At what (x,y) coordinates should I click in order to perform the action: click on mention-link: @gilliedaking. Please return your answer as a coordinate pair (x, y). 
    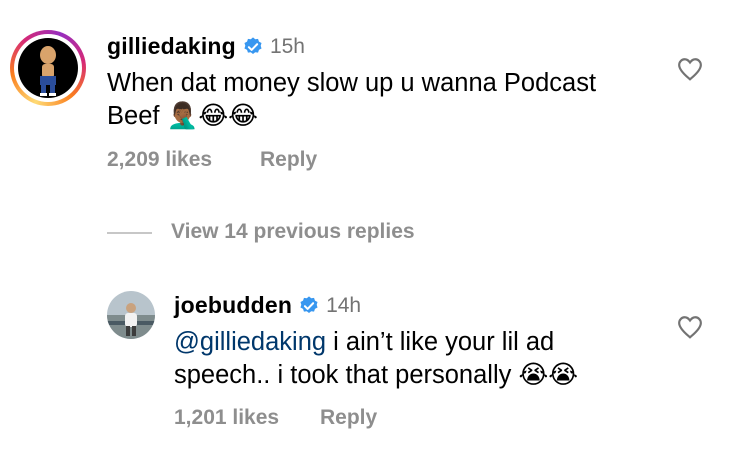
    Looking at the image, I should click on (250, 342).